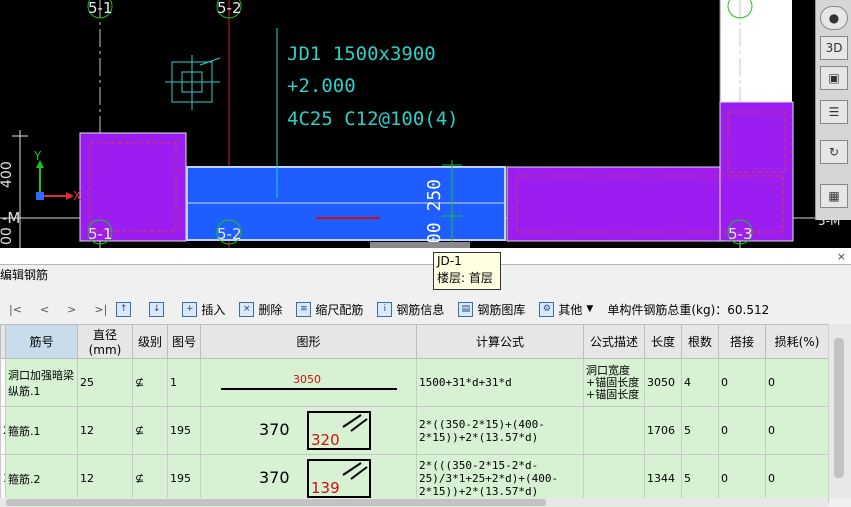  Describe the element at coordinates (841, 256) in the screenshot. I see `close-icon: ×` at that location.